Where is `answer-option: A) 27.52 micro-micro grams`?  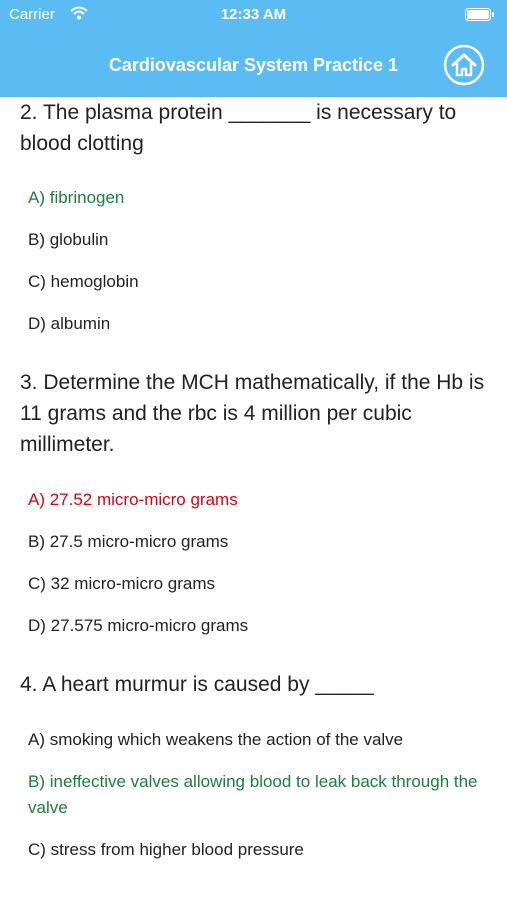 answer-option: A) 27.52 micro-micro grams is located at coordinates (253, 500).